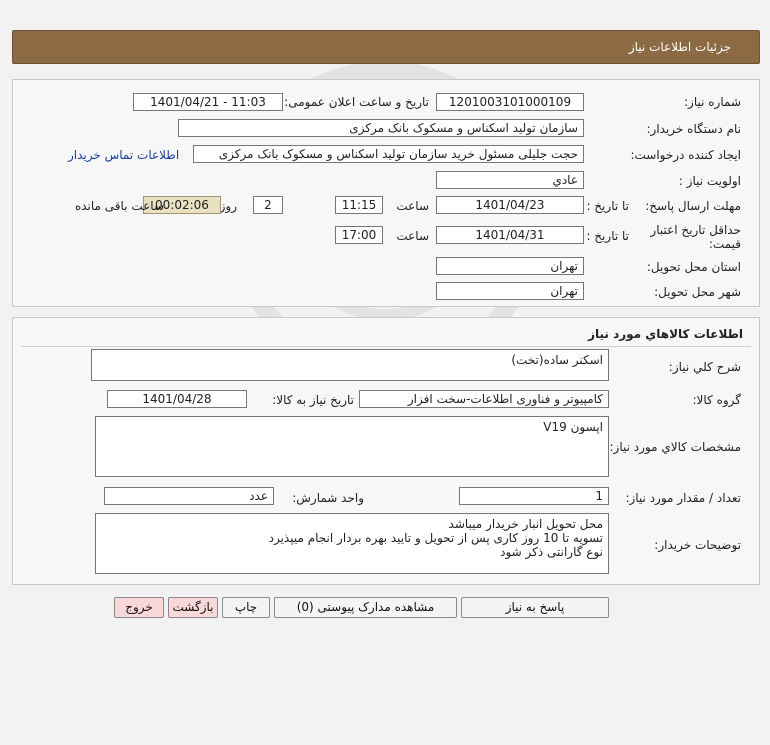 This screenshot has width=770, height=745. Describe the element at coordinates (356, 102) in the screenshot. I see `announce-label: تاریخ و ساعت اعلان عمومی:` at that location.